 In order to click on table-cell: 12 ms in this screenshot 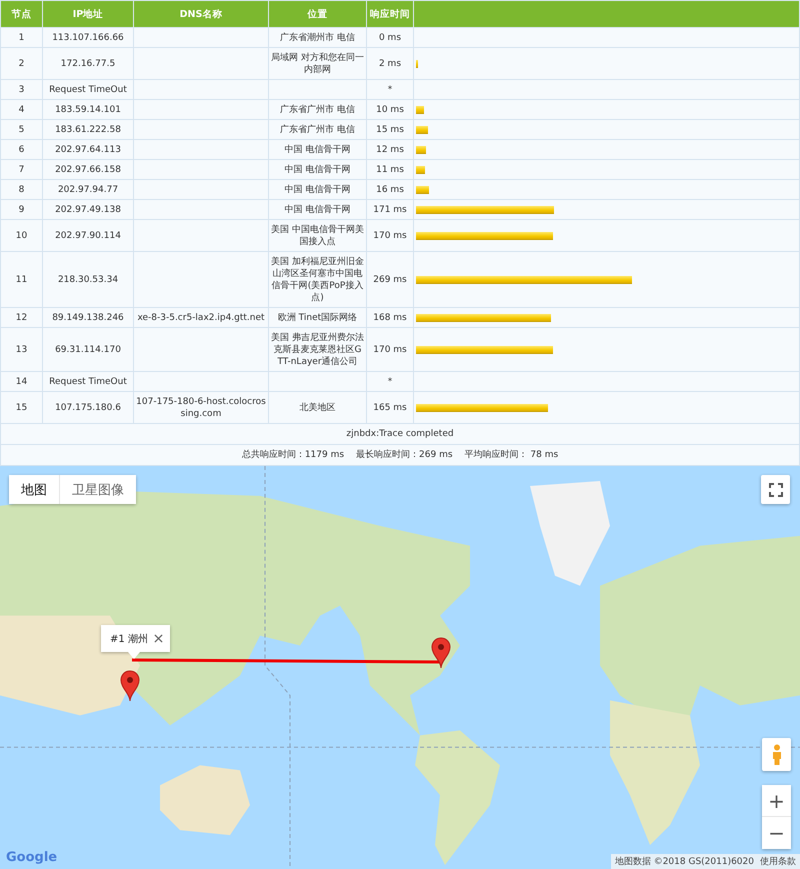, I will do `click(390, 150)`.